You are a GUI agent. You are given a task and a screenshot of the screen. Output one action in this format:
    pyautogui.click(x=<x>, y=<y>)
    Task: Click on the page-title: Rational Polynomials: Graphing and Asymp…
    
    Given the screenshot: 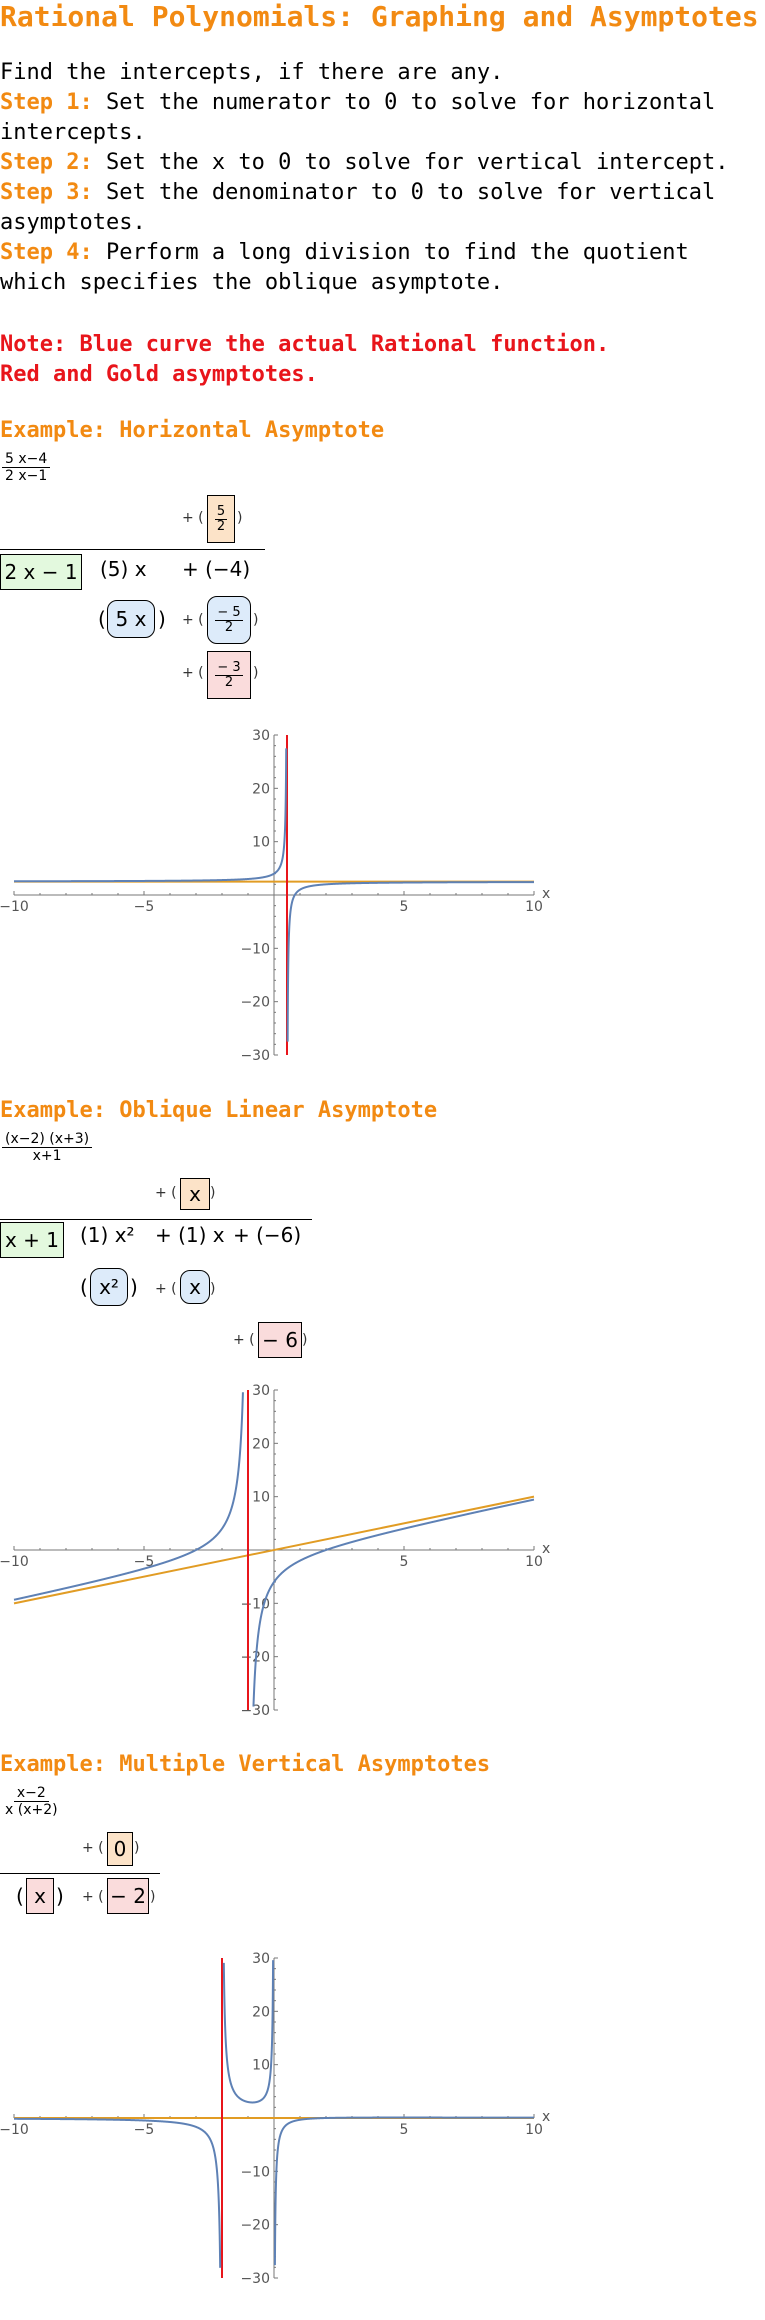 What is the action you would take?
    pyautogui.click(x=379, y=16)
    